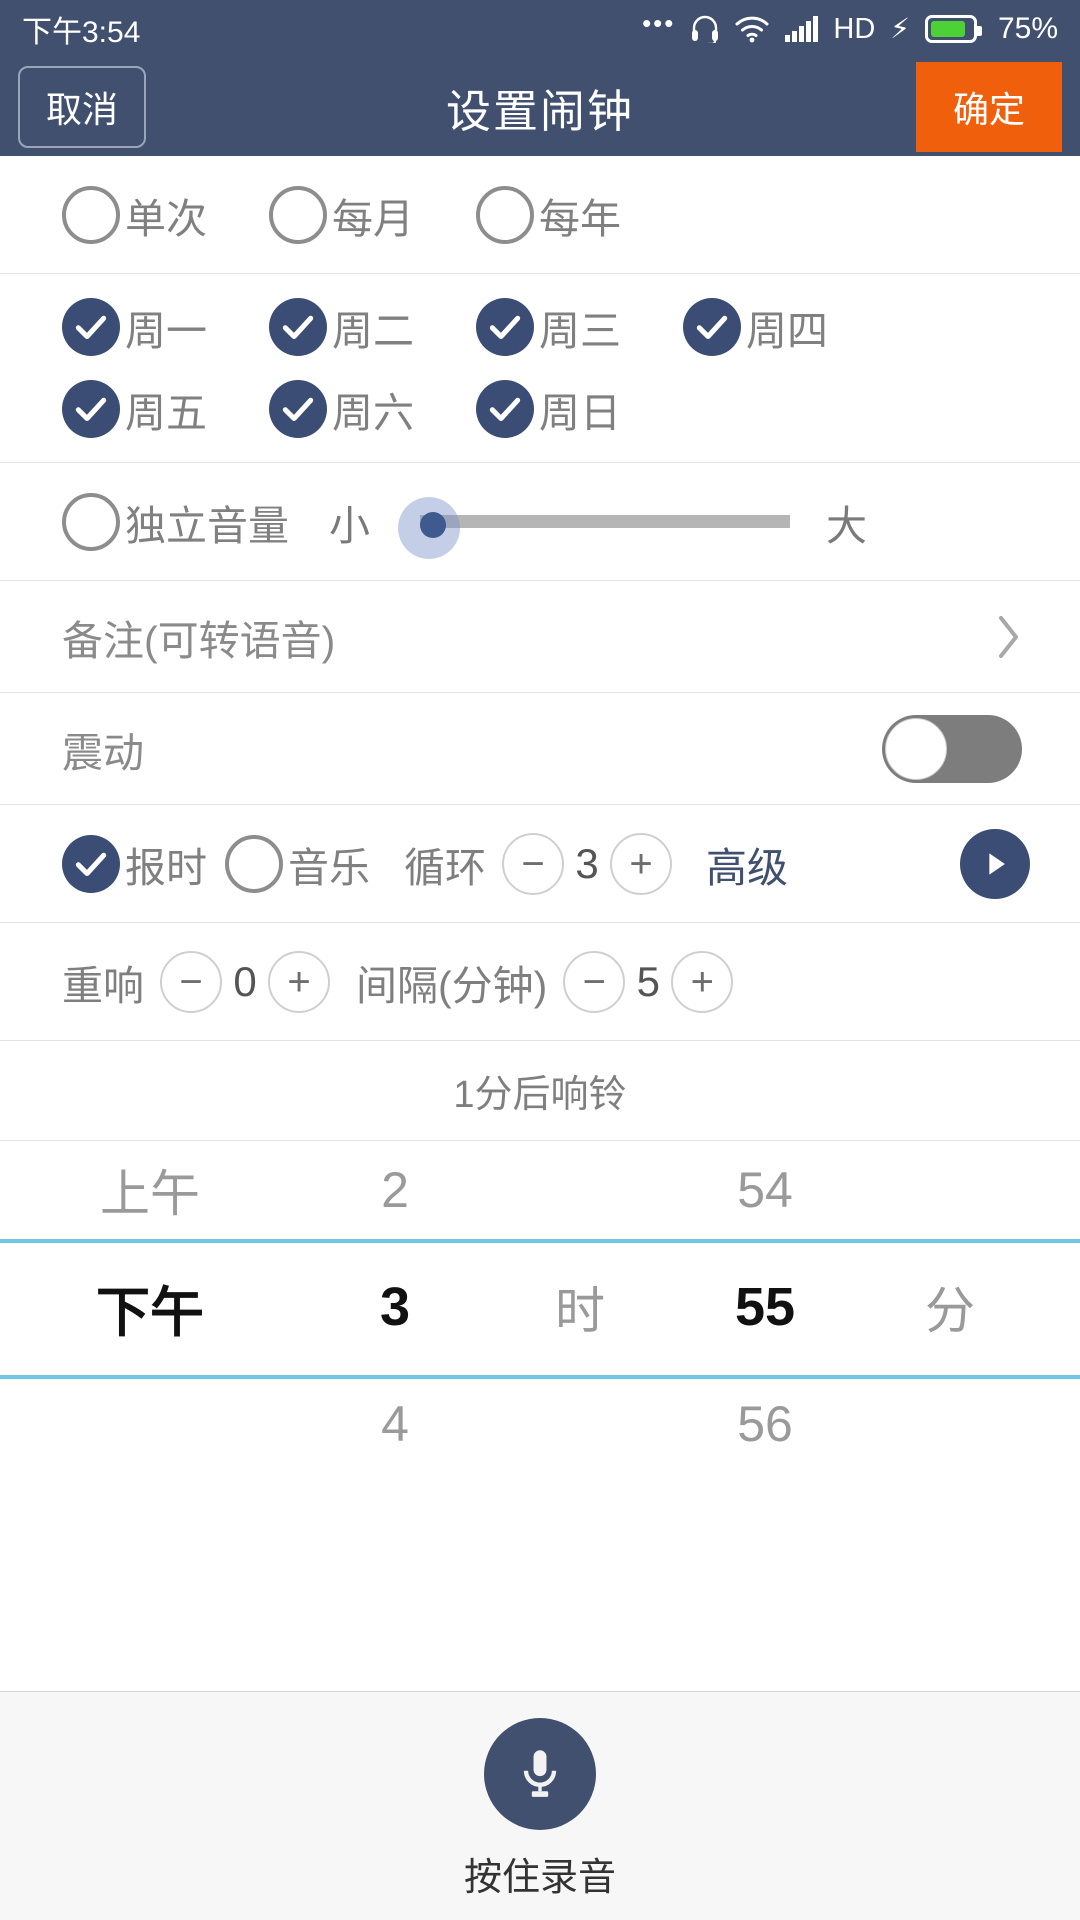 This screenshot has height=1920, width=1080. I want to click on weekday-row-1: 周一 周二 周三 周四, so click(571, 327).